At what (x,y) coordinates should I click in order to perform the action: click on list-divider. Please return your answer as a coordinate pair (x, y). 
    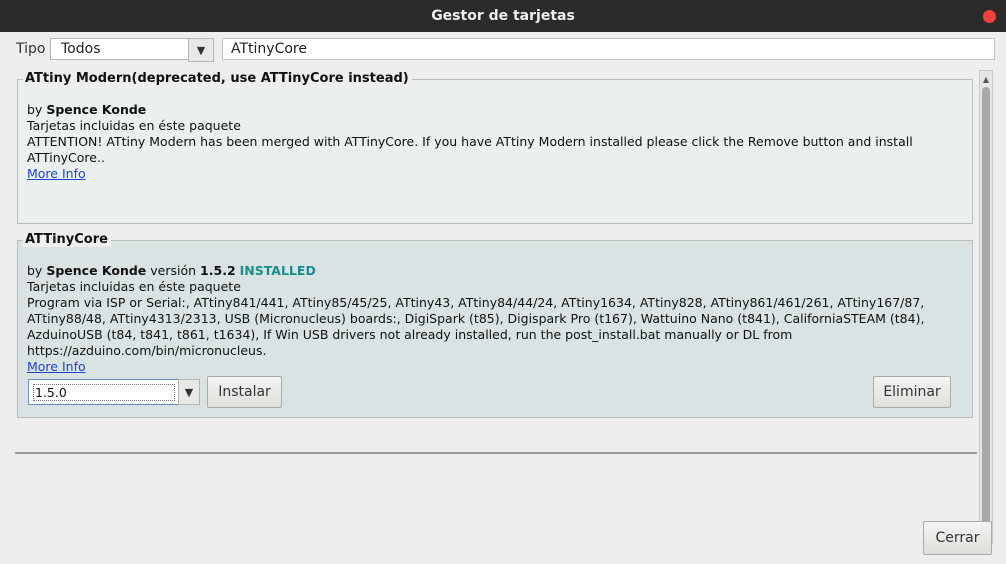
    Looking at the image, I should click on (496, 453).